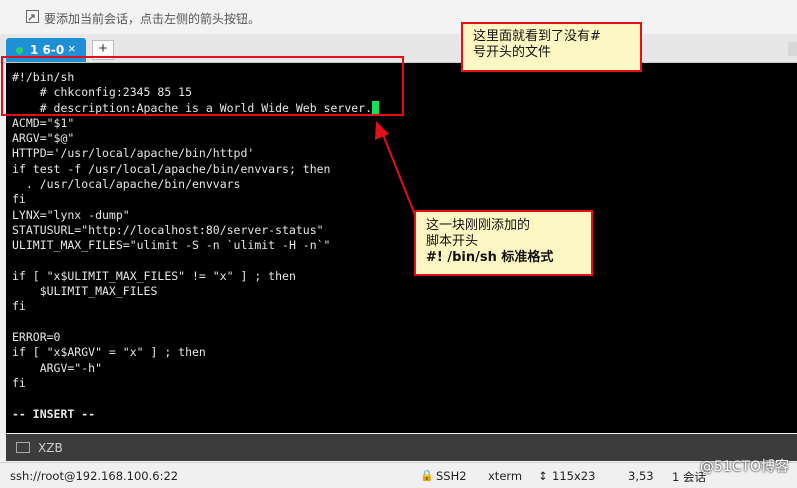 The width and height of the screenshot is (797, 488). I want to click on terminal-line: -- INSERT --, so click(195, 414).